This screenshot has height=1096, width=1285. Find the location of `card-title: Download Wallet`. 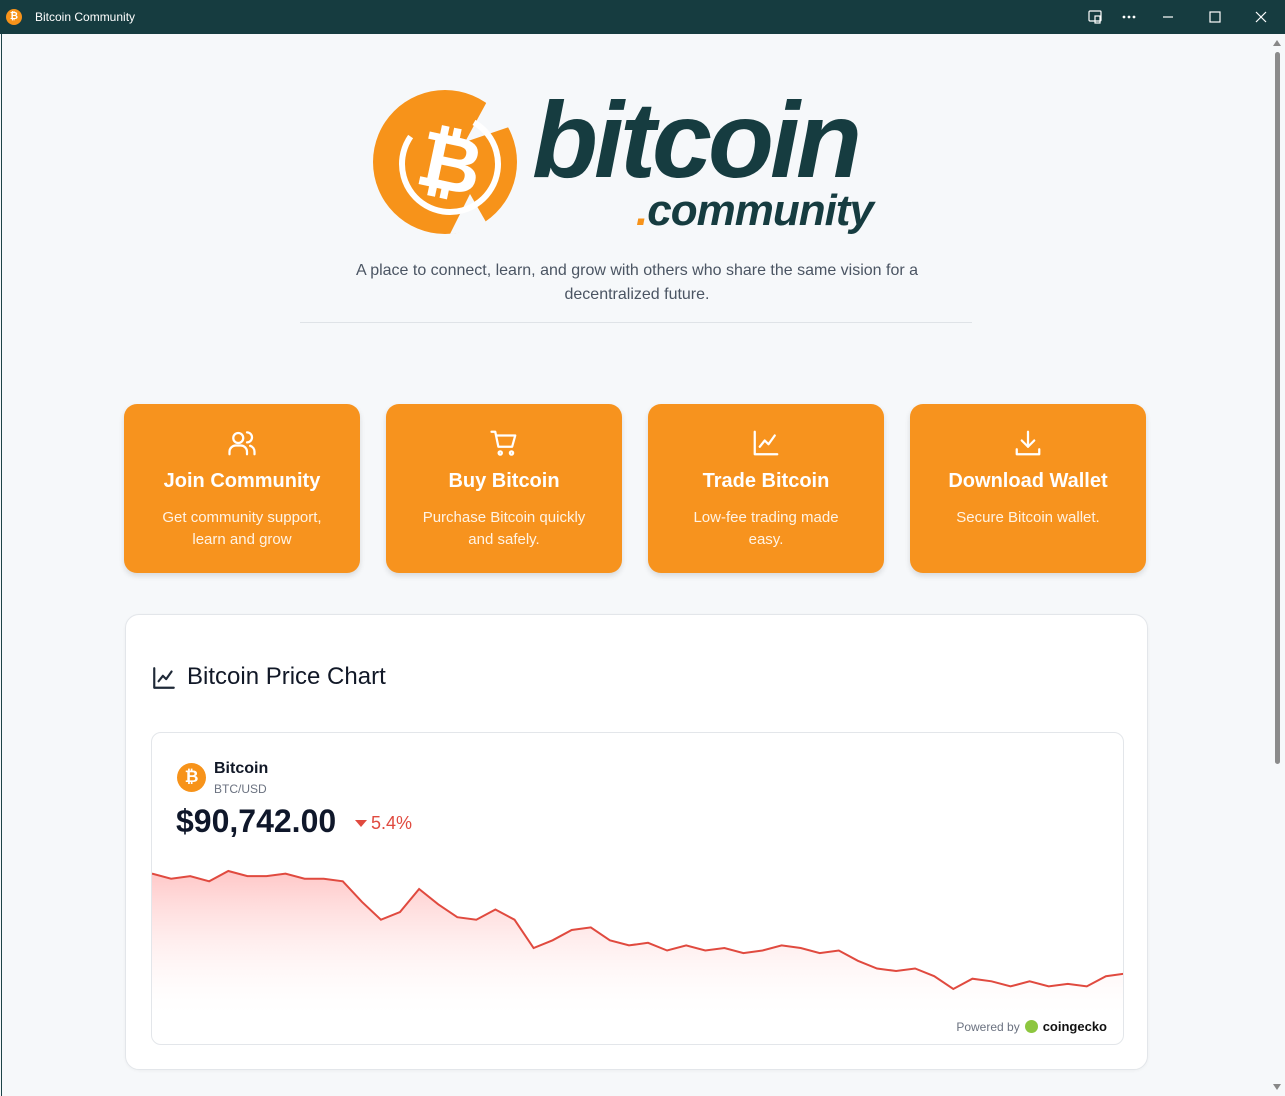

card-title: Download Wallet is located at coordinates (1028, 481).